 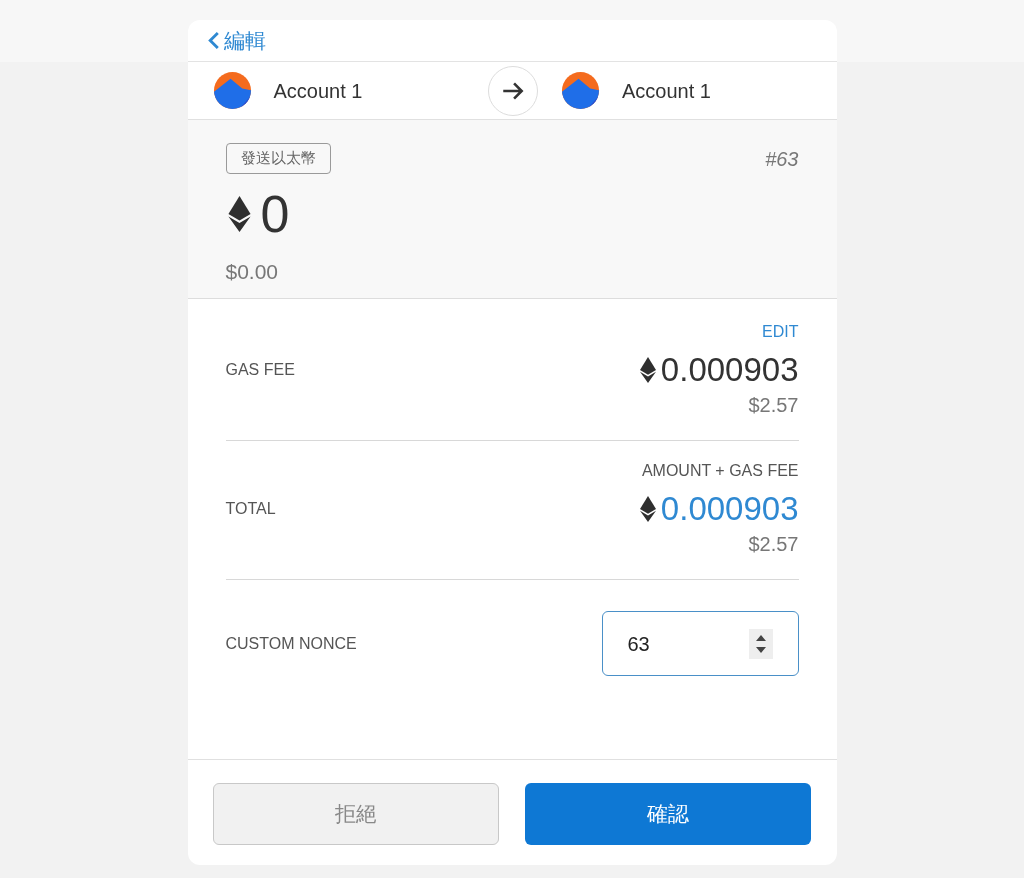 I want to click on spinner-arrows-icon, so click(x=760, y=643).